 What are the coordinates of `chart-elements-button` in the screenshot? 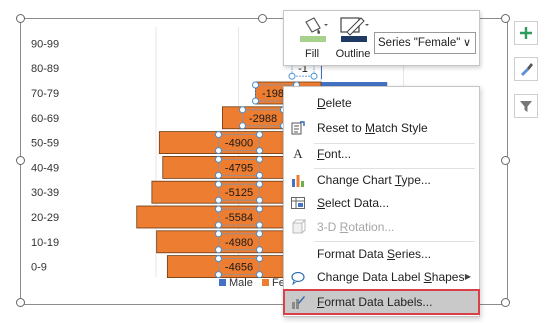 It's located at (526, 33).